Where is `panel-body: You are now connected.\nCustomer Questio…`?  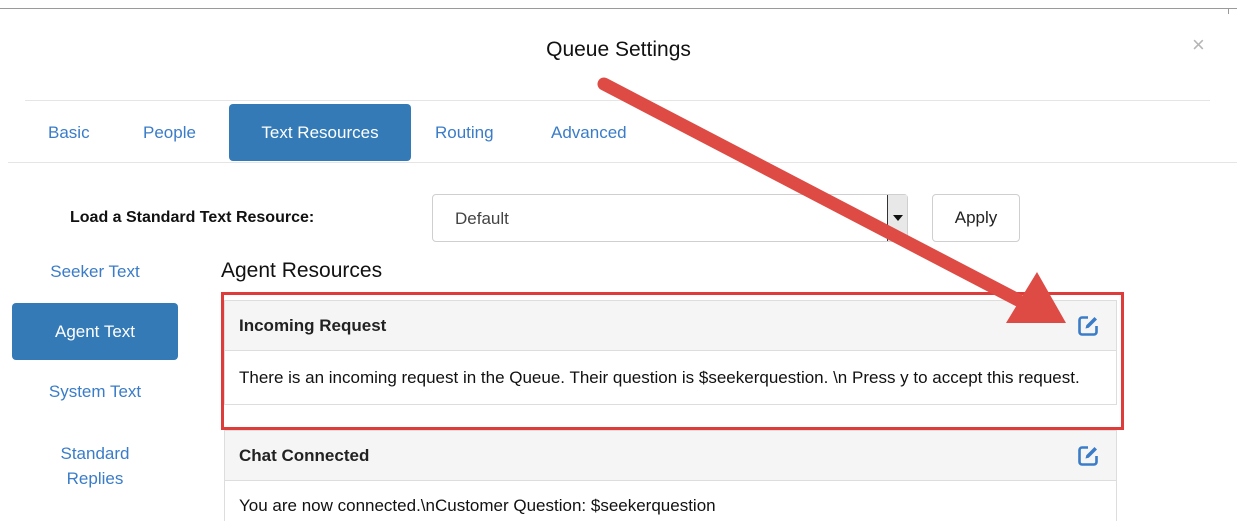
panel-body: You are now connected.\nCustomer Questio… is located at coordinates (477, 505).